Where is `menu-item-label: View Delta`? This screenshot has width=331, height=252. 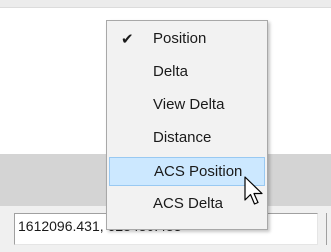 menu-item-label: View Delta is located at coordinates (189, 104).